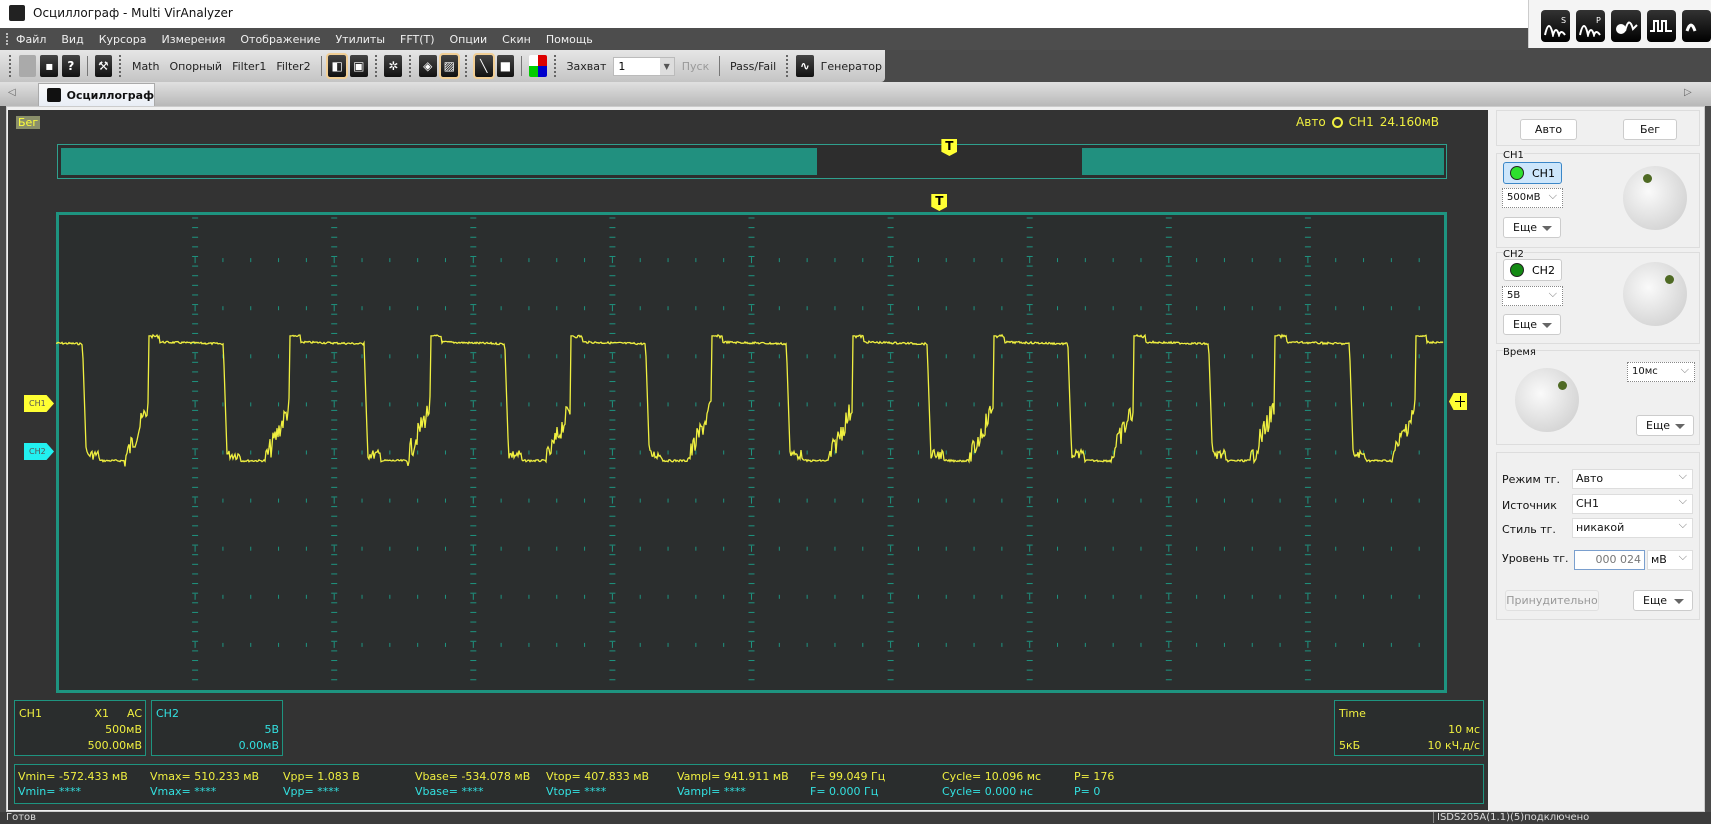 The width and height of the screenshot is (1711, 824). What do you see at coordinates (1532, 227) in the screenshot?
I see `ch1-more-button: Еще` at bounding box center [1532, 227].